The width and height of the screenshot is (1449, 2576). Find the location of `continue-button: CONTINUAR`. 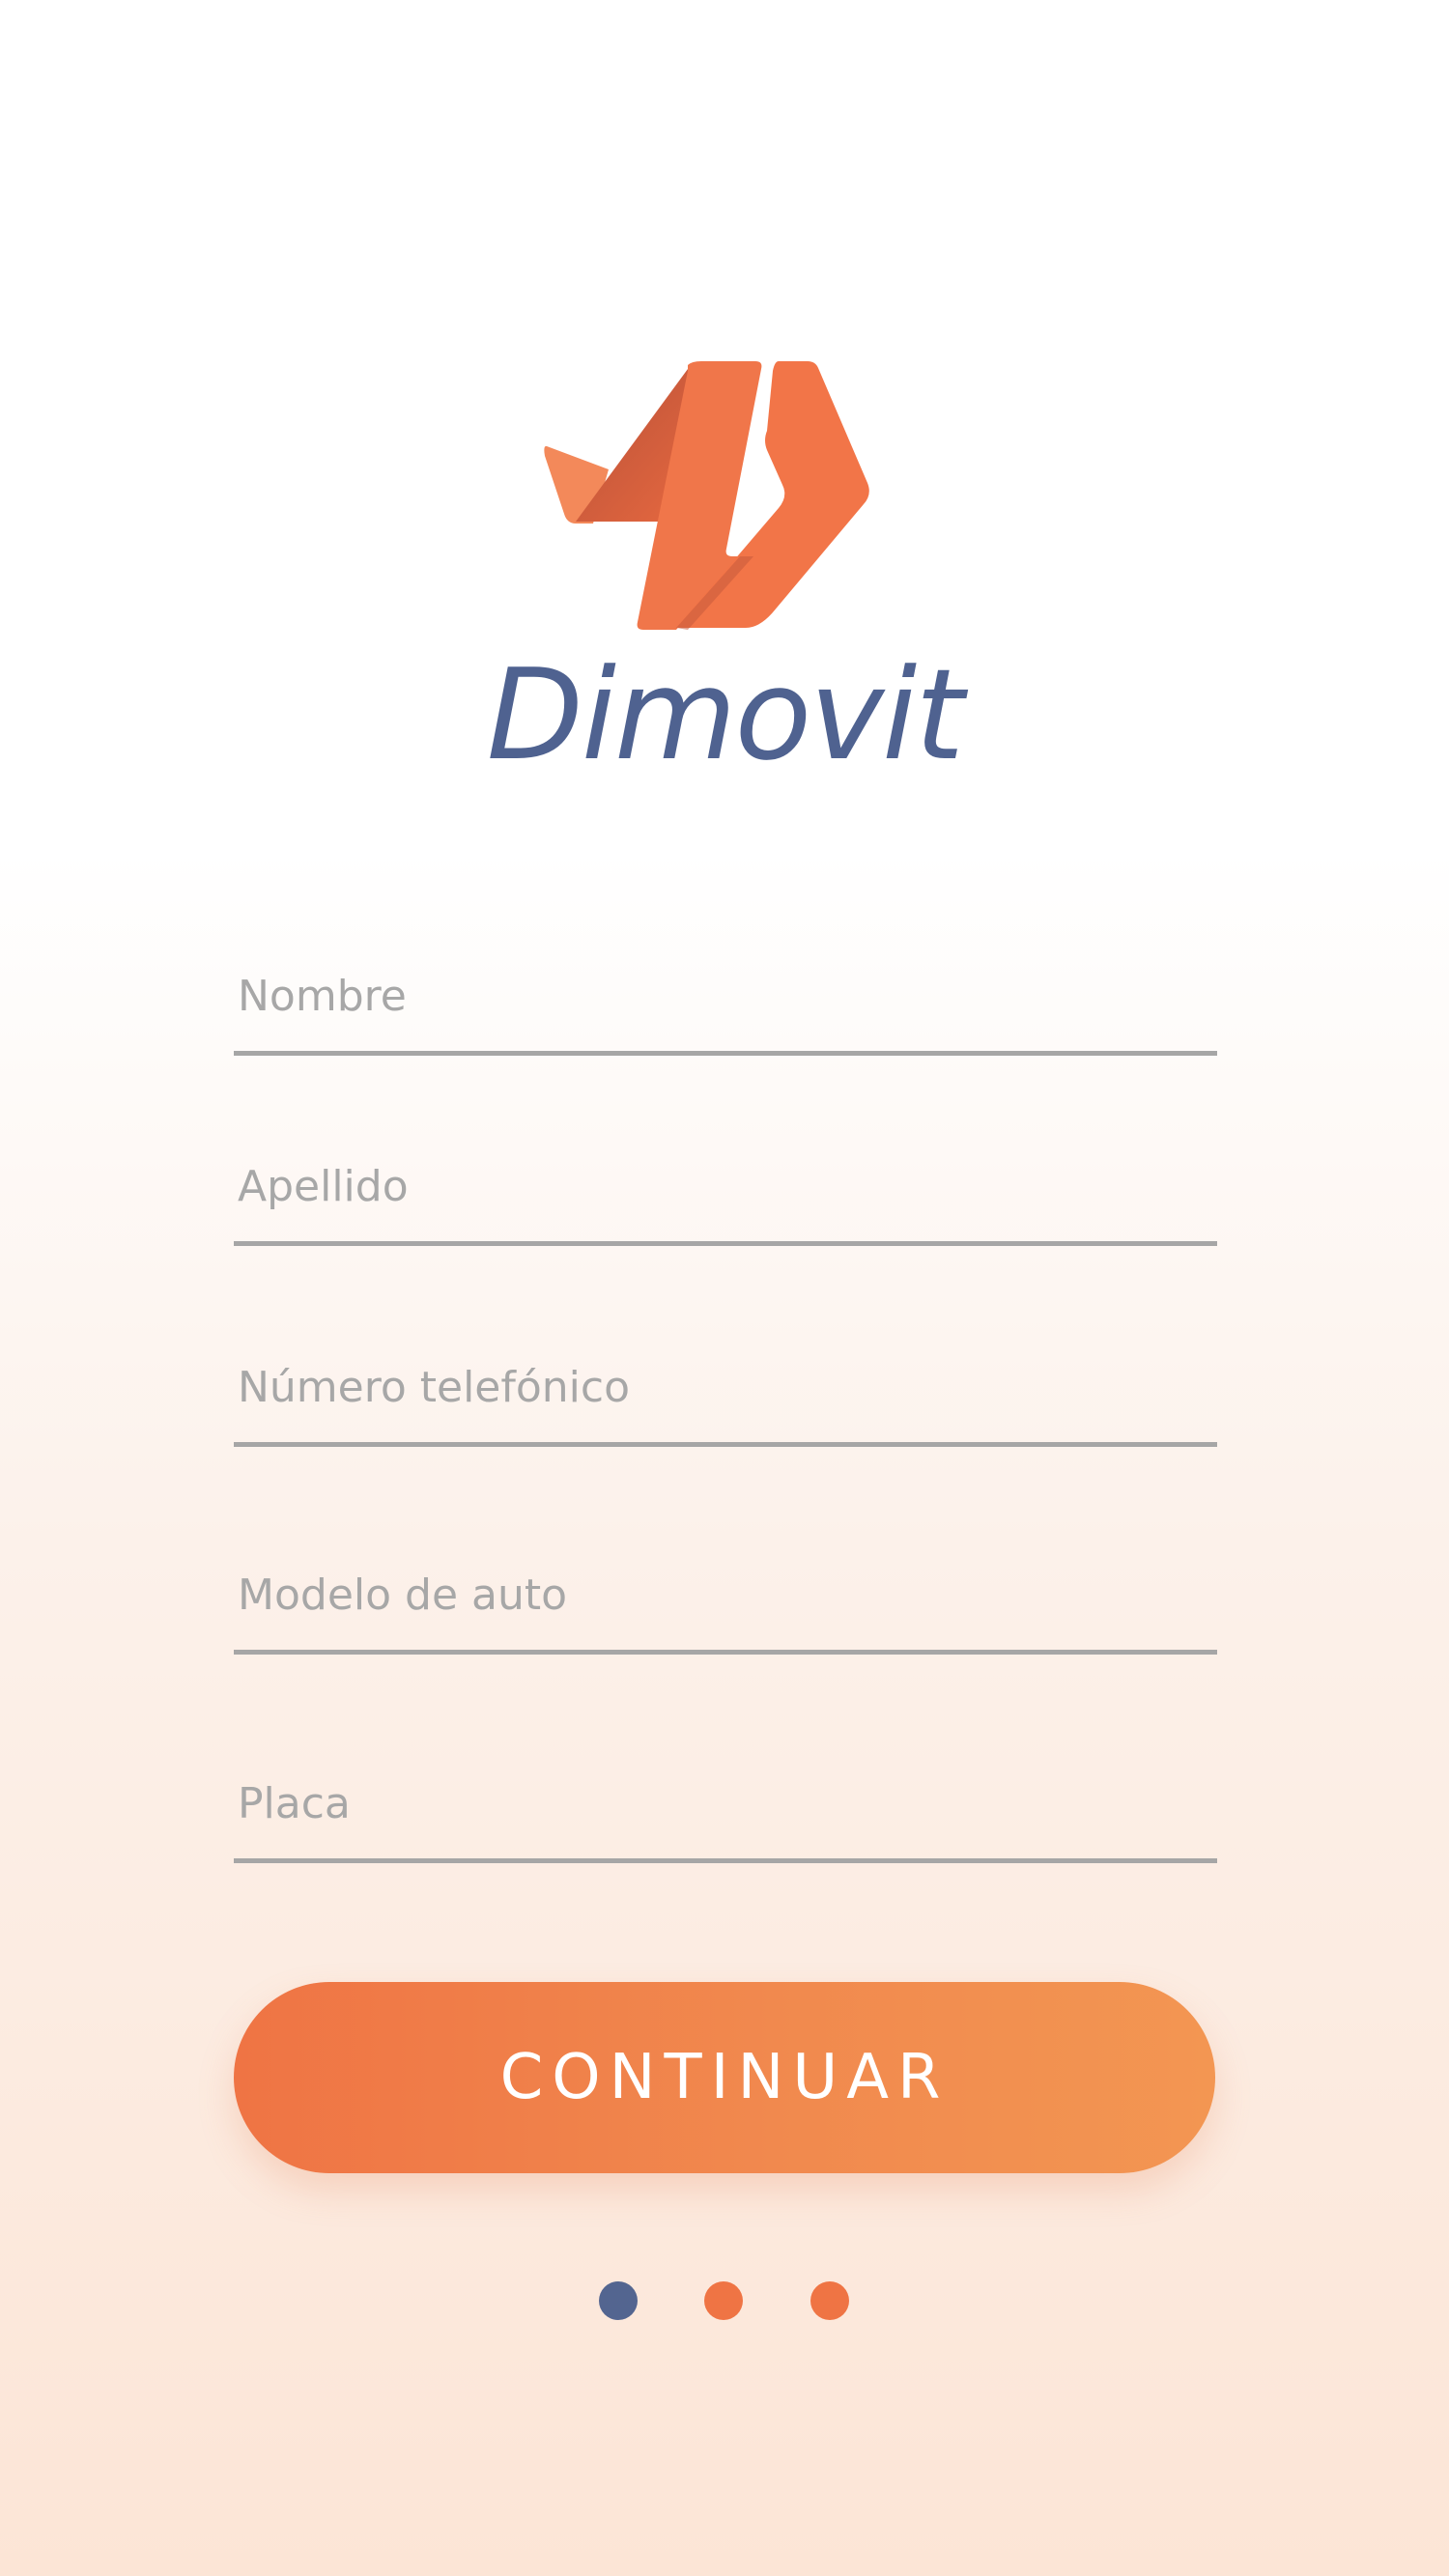

continue-button: CONTINUAR is located at coordinates (724, 2077).